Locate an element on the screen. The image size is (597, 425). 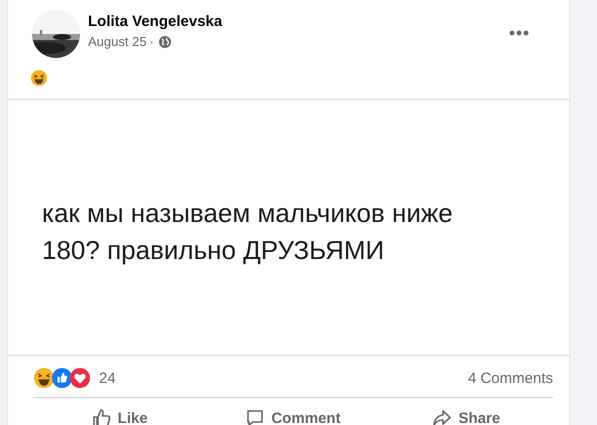
share-arrow-icon is located at coordinates (442, 416).